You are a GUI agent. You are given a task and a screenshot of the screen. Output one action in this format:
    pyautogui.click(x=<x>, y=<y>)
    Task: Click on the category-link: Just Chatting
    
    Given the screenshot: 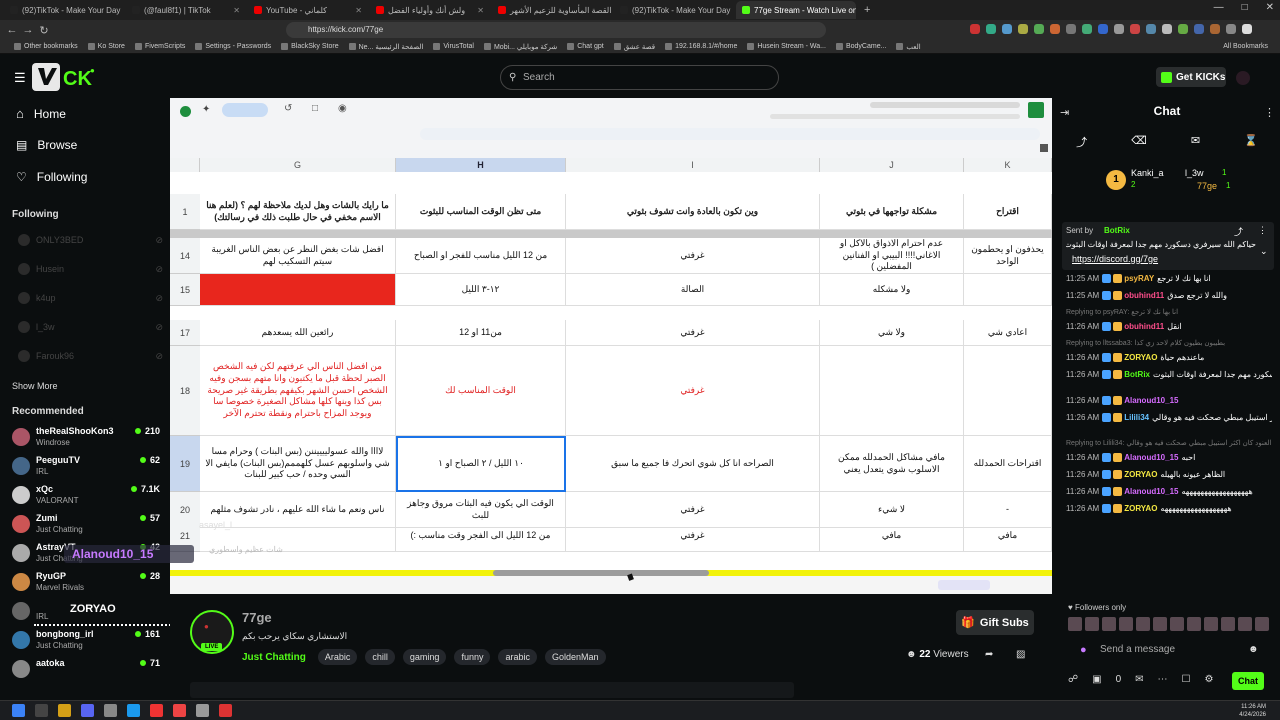 What is the action you would take?
    pyautogui.click(x=274, y=657)
    